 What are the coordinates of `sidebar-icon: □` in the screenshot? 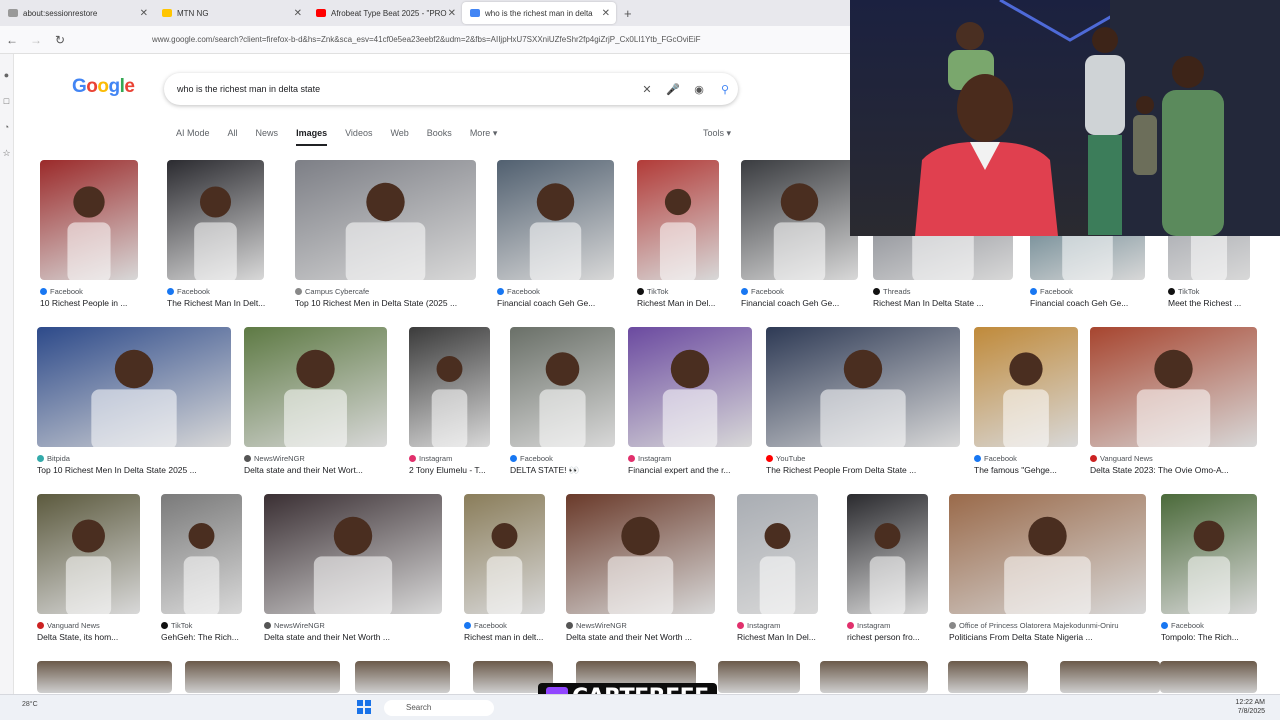 It's located at (6, 101).